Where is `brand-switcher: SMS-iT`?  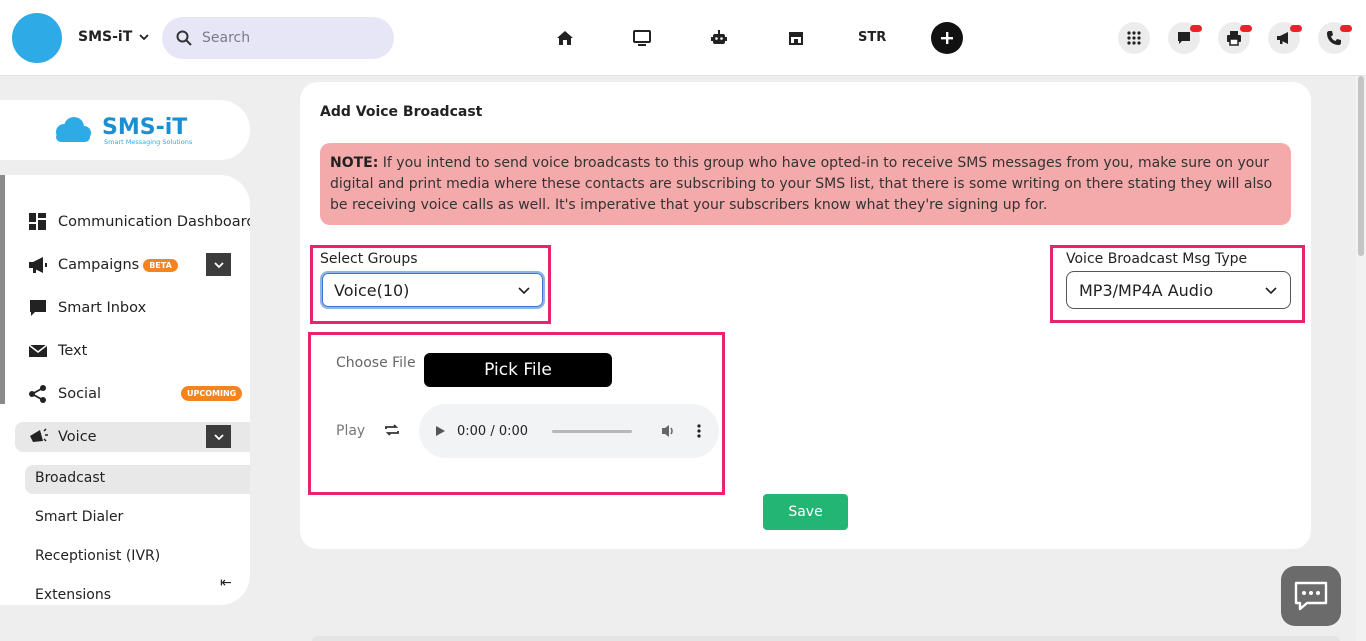
brand-switcher: SMS-iT is located at coordinates (114, 37).